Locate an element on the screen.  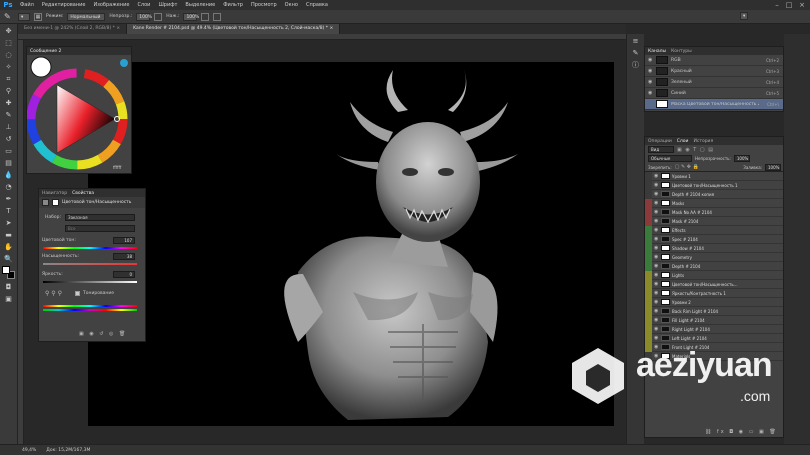
eraser-icon: ▭ is located at coordinates (9, 151).